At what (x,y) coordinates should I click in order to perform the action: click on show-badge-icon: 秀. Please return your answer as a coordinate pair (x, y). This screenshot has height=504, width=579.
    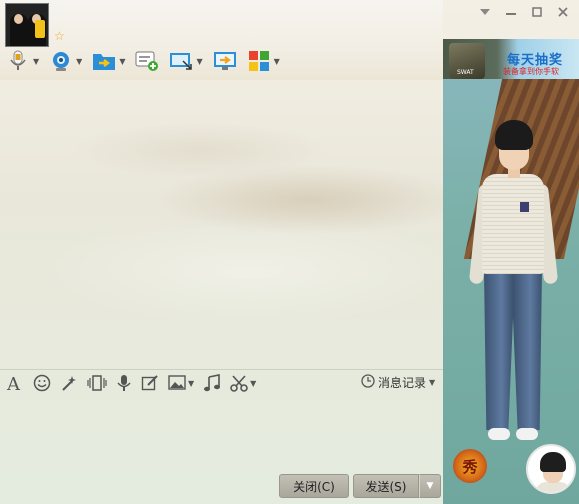
    Looking at the image, I should click on (470, 466).